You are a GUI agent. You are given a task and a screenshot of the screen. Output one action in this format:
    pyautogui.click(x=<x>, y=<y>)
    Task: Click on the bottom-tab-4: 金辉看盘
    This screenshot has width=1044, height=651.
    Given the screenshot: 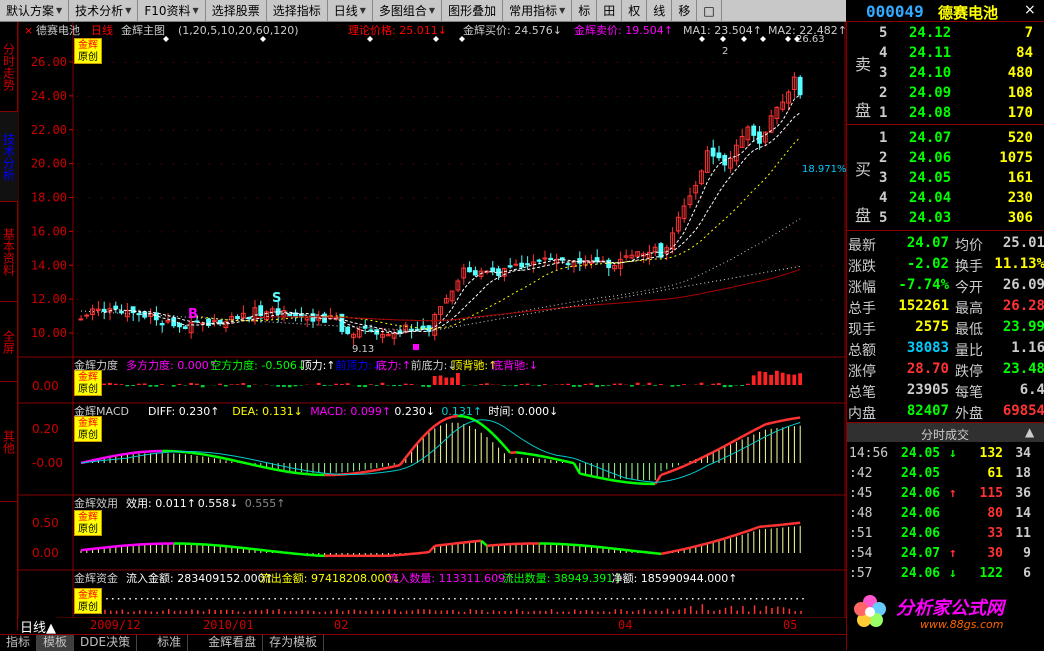 What is the action you would take?
    pyautogui.click(x=232, y=643)
    